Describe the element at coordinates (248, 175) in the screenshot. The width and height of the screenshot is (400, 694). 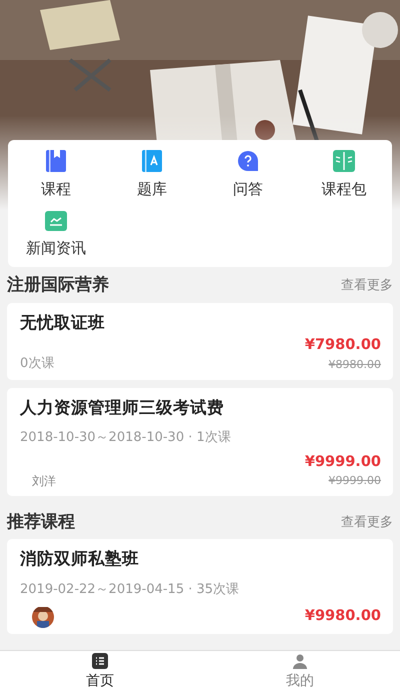
I see `shortcut-button: 问答` at that location.